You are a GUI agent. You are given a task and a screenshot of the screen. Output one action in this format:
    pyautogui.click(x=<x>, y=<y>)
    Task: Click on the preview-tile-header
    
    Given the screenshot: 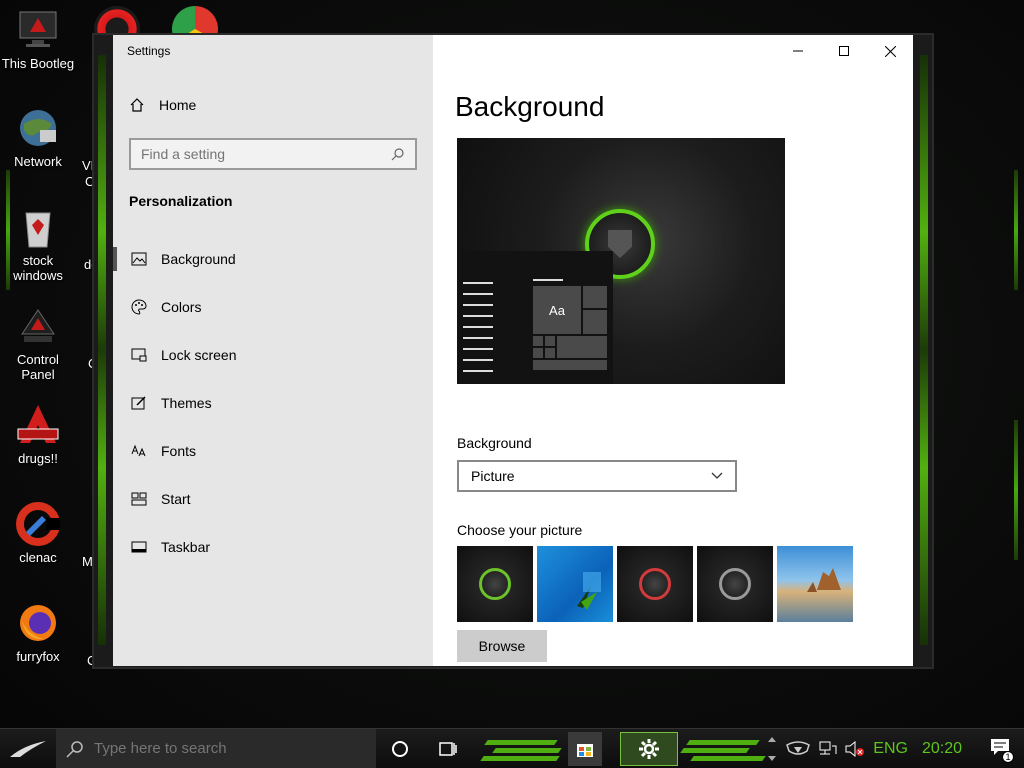 What is the action you would take?
    pyautogui.click(x=548, y=280)
    